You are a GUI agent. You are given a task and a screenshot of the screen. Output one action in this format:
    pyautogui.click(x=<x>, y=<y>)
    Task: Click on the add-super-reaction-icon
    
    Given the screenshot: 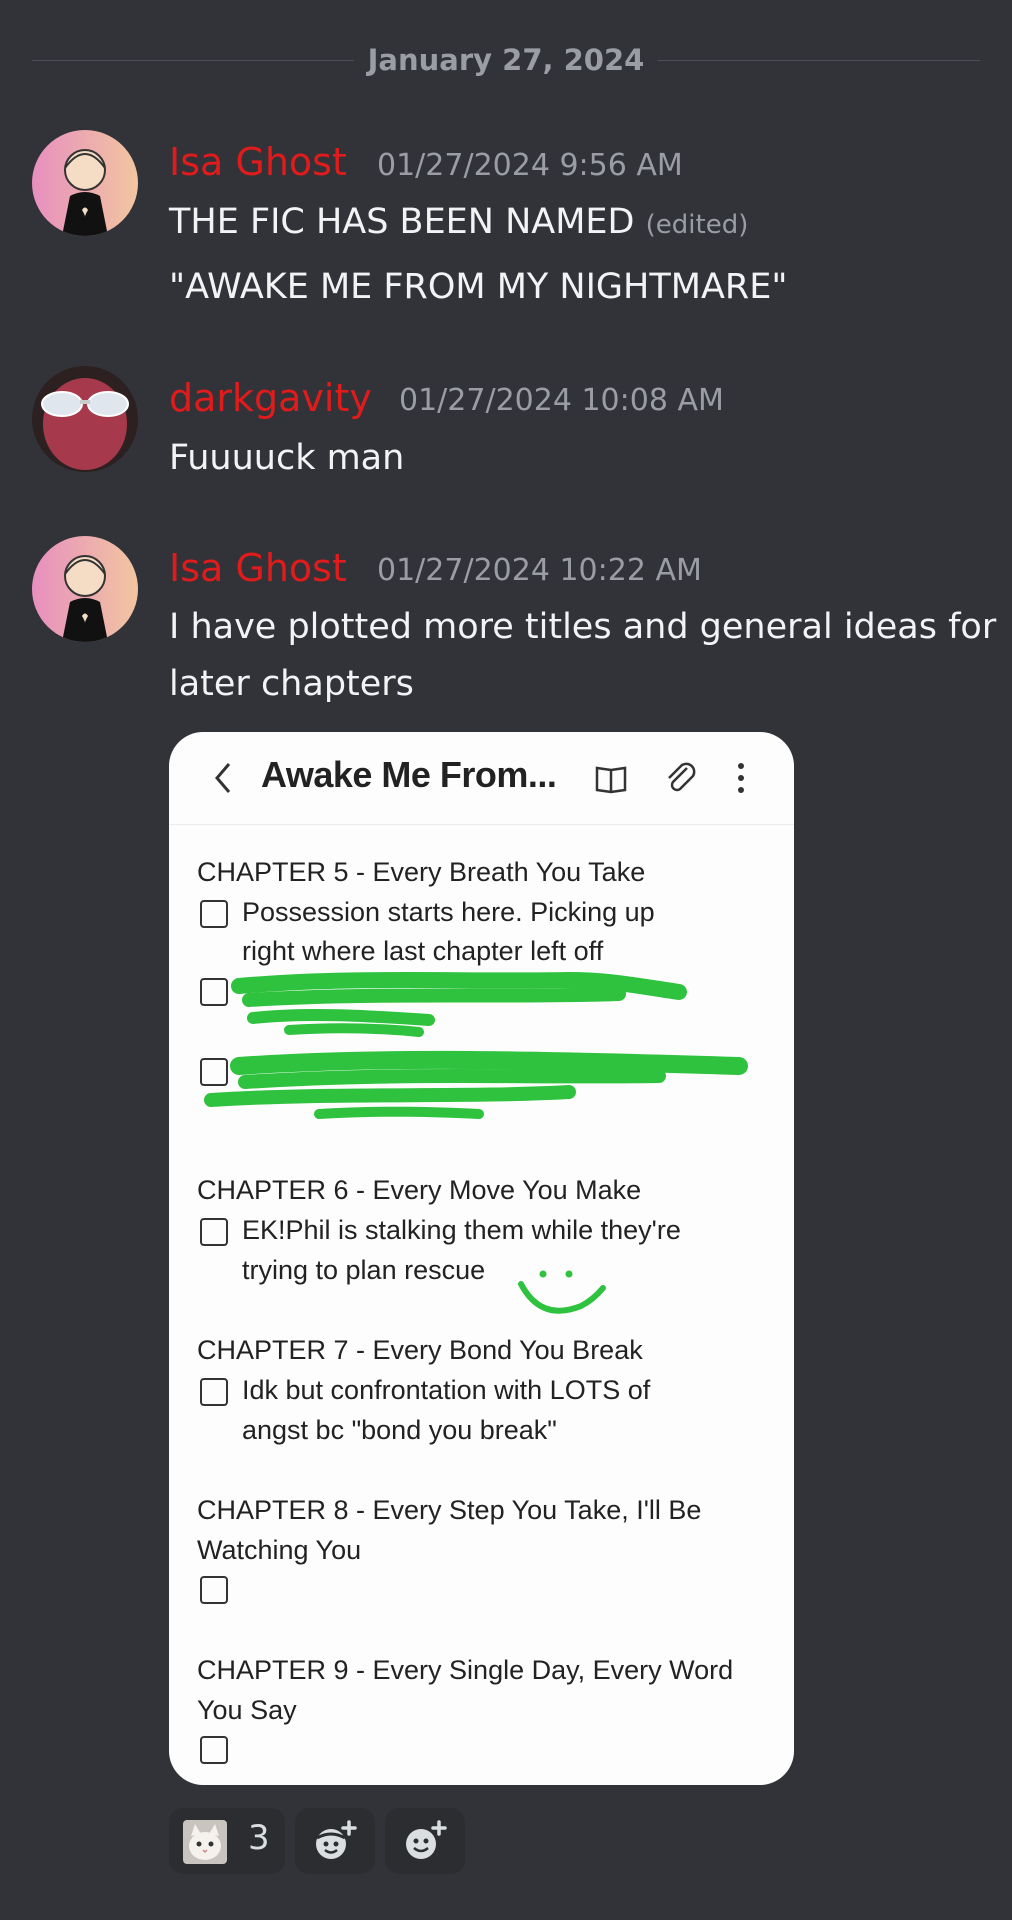 What is the action you would take?
    pyautogui.click(x=426, y=1839)
    